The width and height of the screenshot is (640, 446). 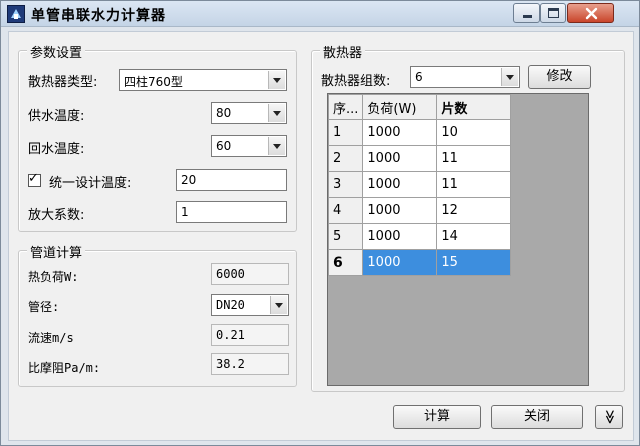 What do you see at coordinates (231, 212) in the screenshot?
I see `scale-factor-input: 1` at bounding box center [231, 212].